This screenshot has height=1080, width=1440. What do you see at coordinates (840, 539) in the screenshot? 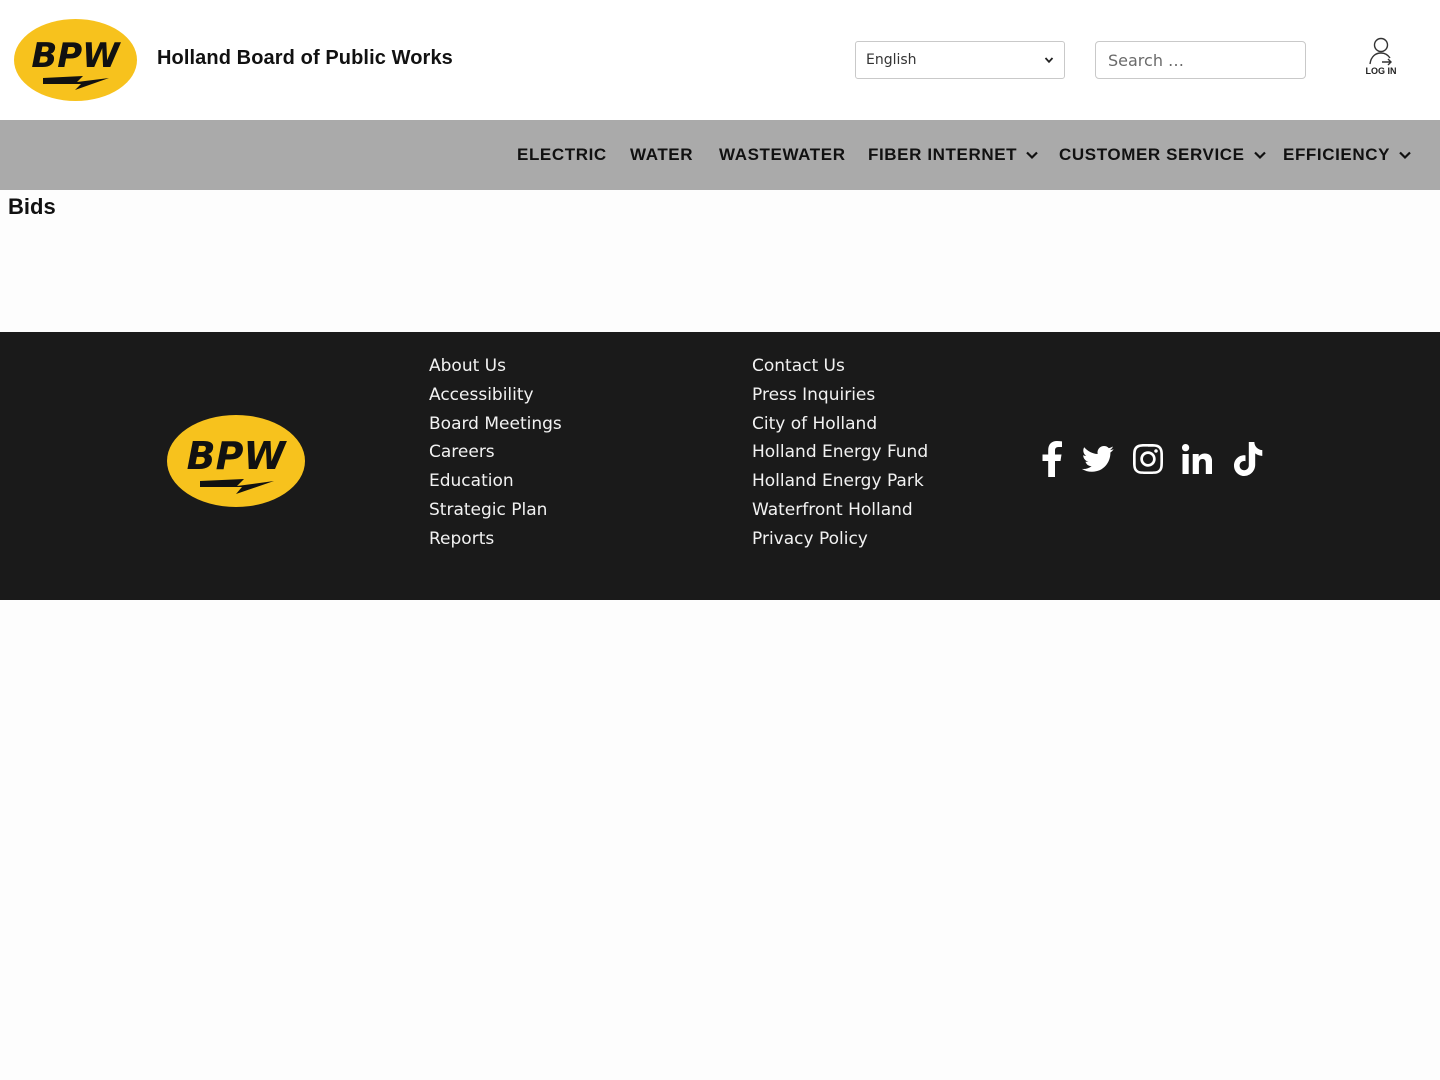
I see `footer-link-privacy-policy: Privacy Policy` at bounding box center [840, 539].